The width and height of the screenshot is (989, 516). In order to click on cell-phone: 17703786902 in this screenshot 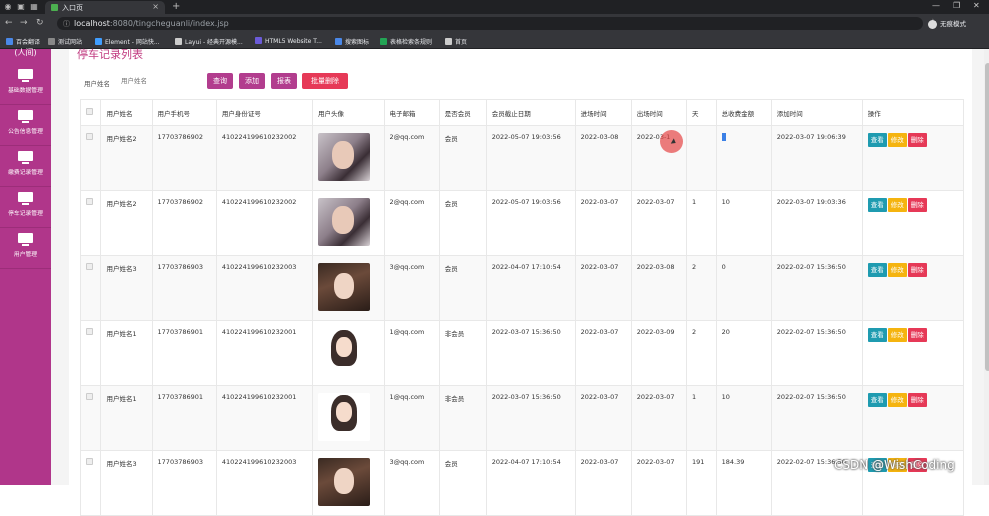, I will do `click(184, 158)`.